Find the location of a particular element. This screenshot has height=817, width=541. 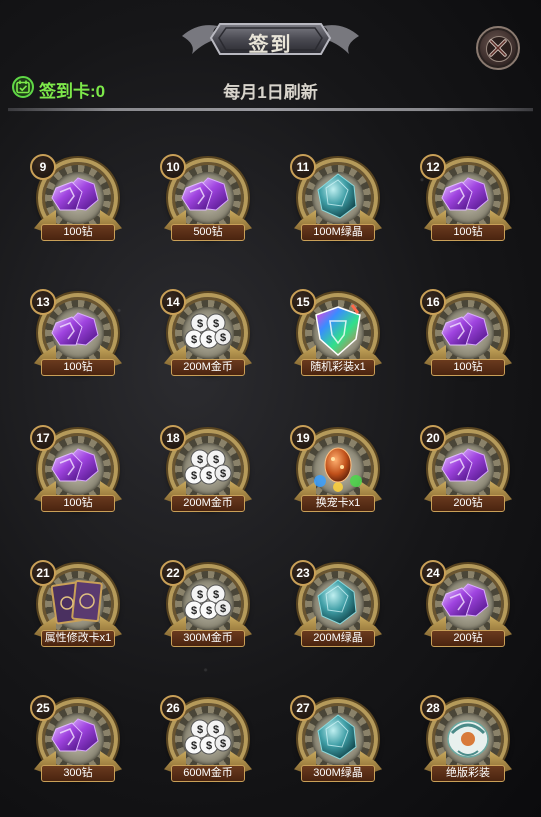

reward-day-28: 绝版彩装 28 is located at coordinates (468, 741).